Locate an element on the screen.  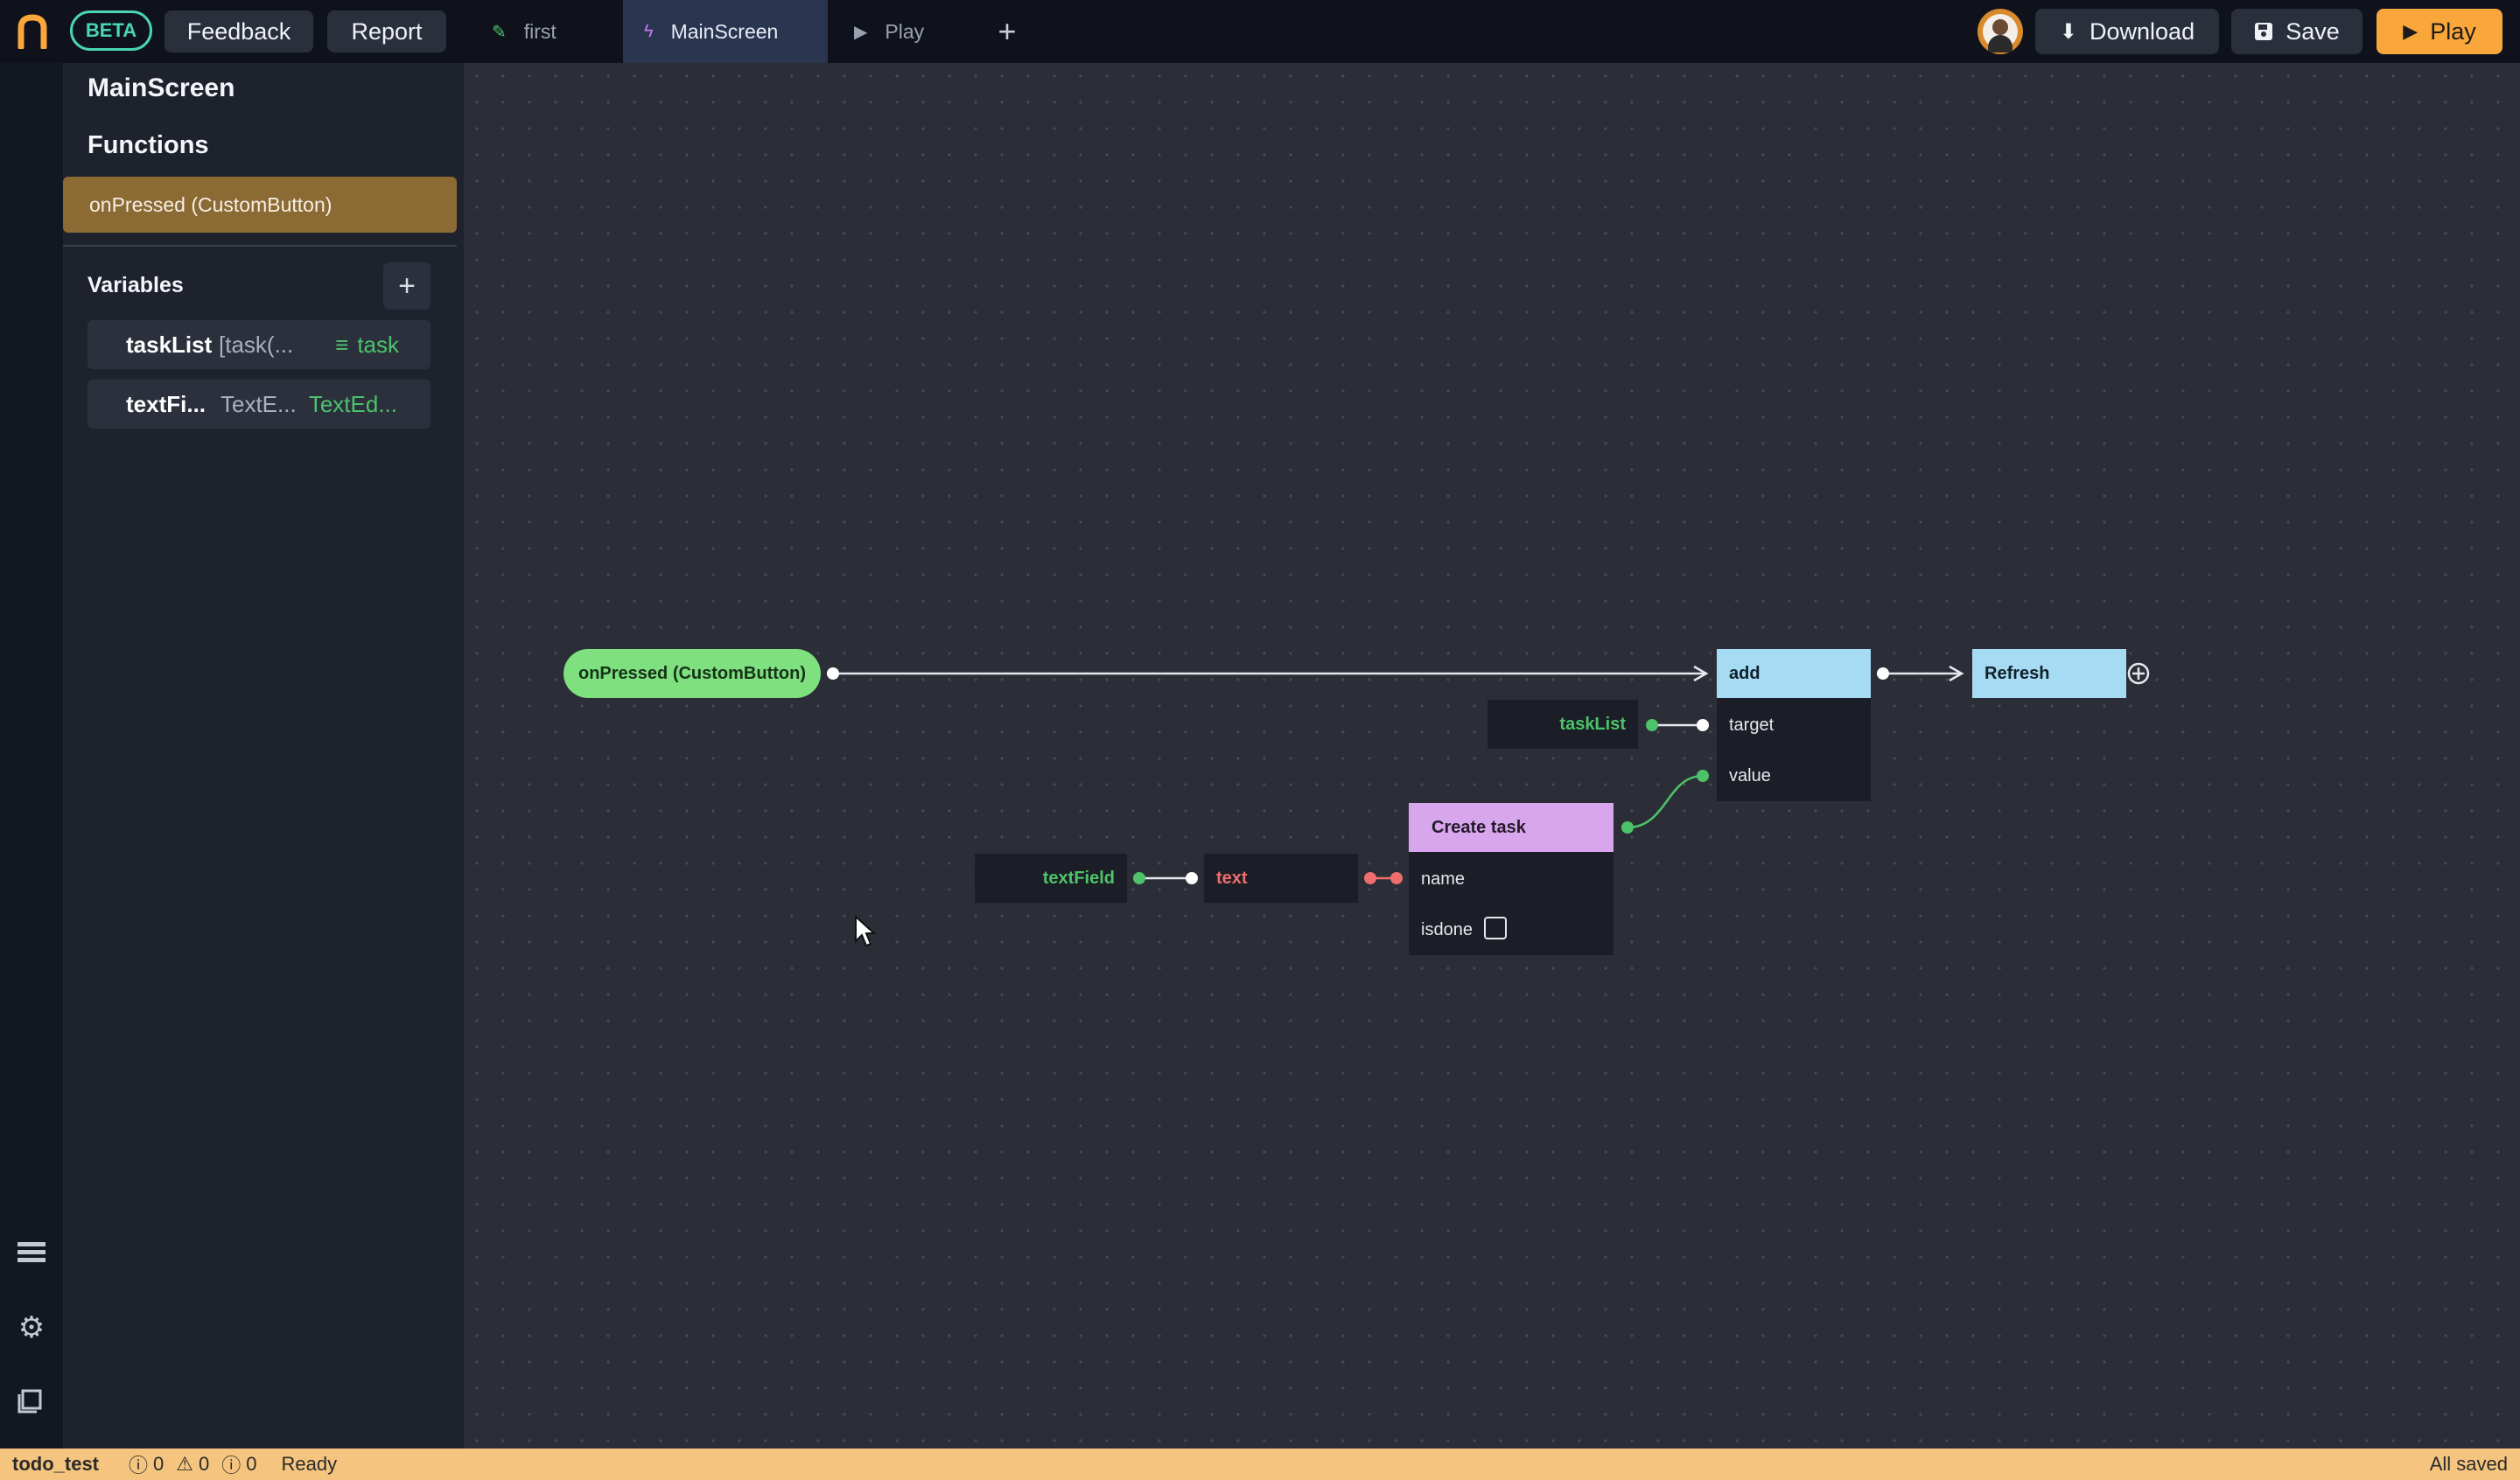
refresh-node: Refresh is located at coordinates (2049, 674).